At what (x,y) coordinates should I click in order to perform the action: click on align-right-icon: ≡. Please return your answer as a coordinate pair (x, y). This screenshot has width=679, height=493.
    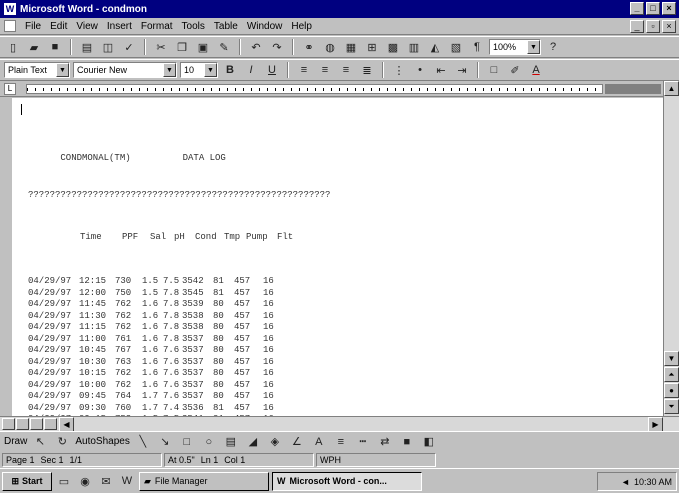
    Looking at the image, I should click on (346, 70).